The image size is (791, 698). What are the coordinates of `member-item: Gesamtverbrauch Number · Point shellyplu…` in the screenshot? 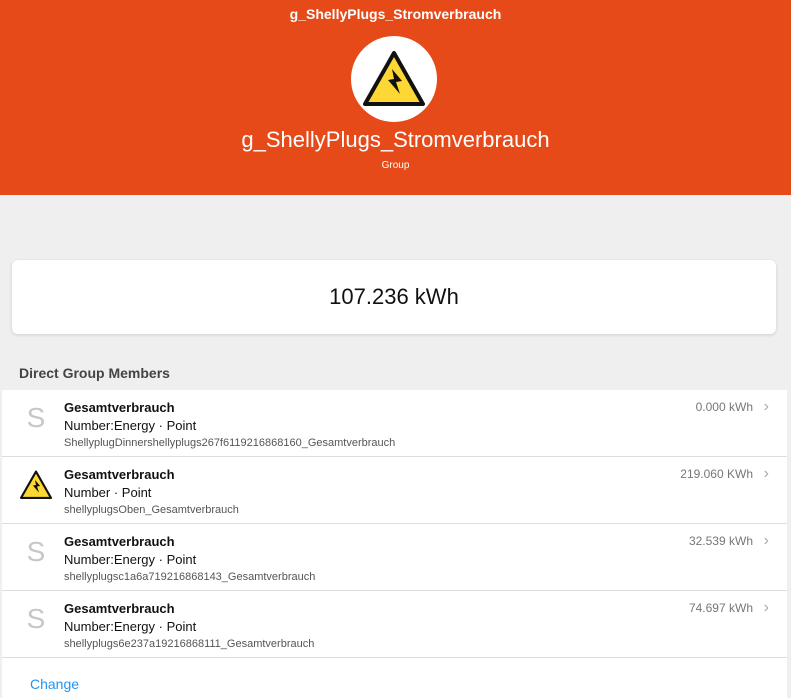 It's located at (394, 490).